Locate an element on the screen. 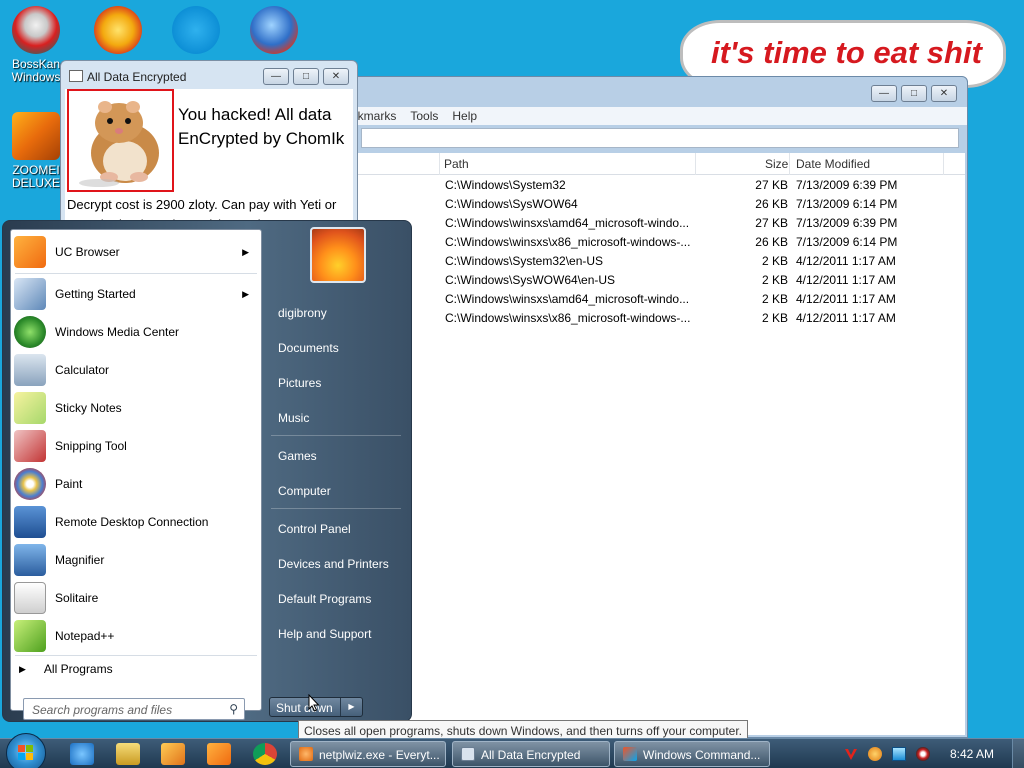  start-item-paint: Paint is located at coordinates (136, 484).